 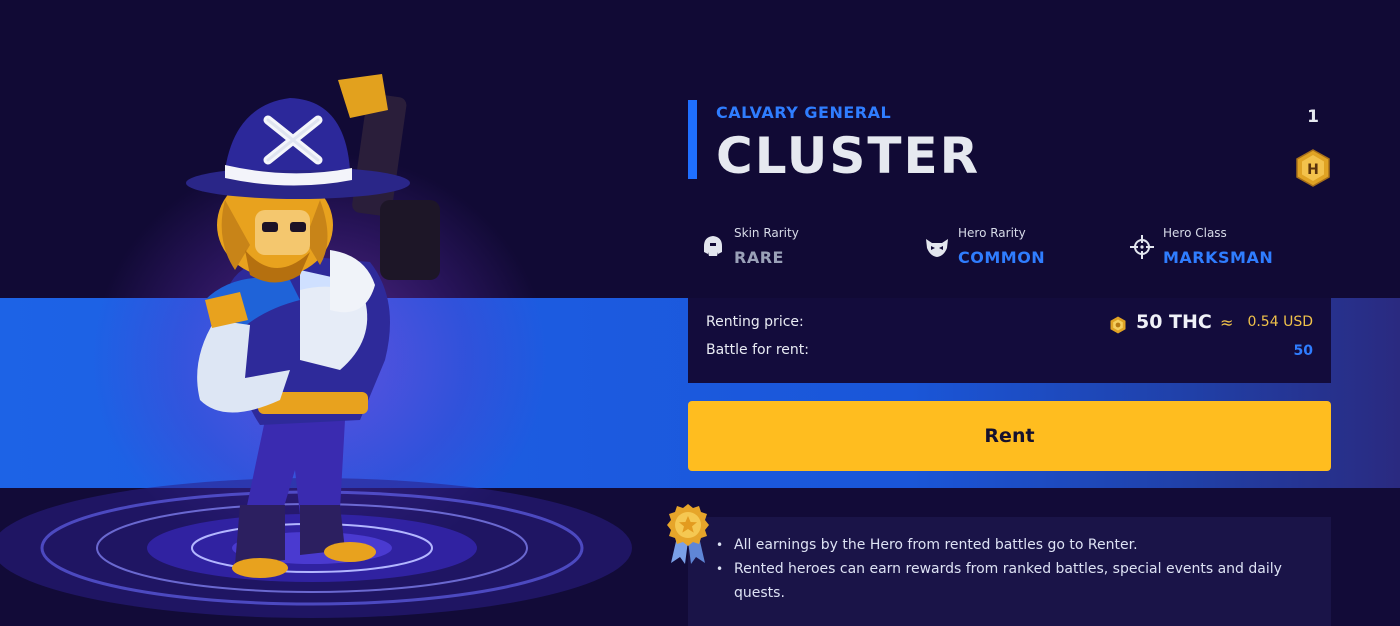 What do you see at coordinates (759, 257) in the screenshot?
I see `stat-value: RARE` at bounding box center [759, 257].